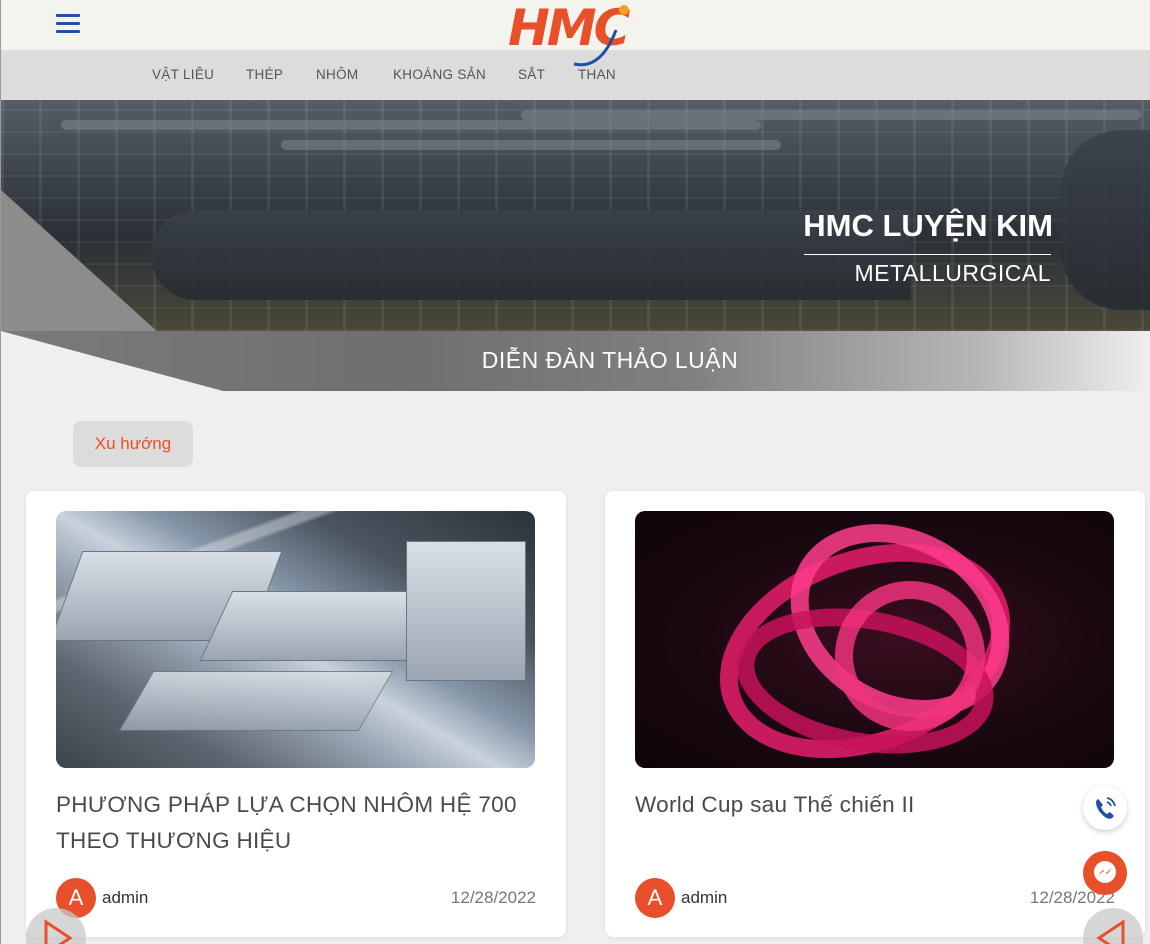 The height and width of the screenshot is (944, 1150). Describe the element at coordinates (493, 897) in the screenshot. I see `post-date: 12/28/2022` at that location.